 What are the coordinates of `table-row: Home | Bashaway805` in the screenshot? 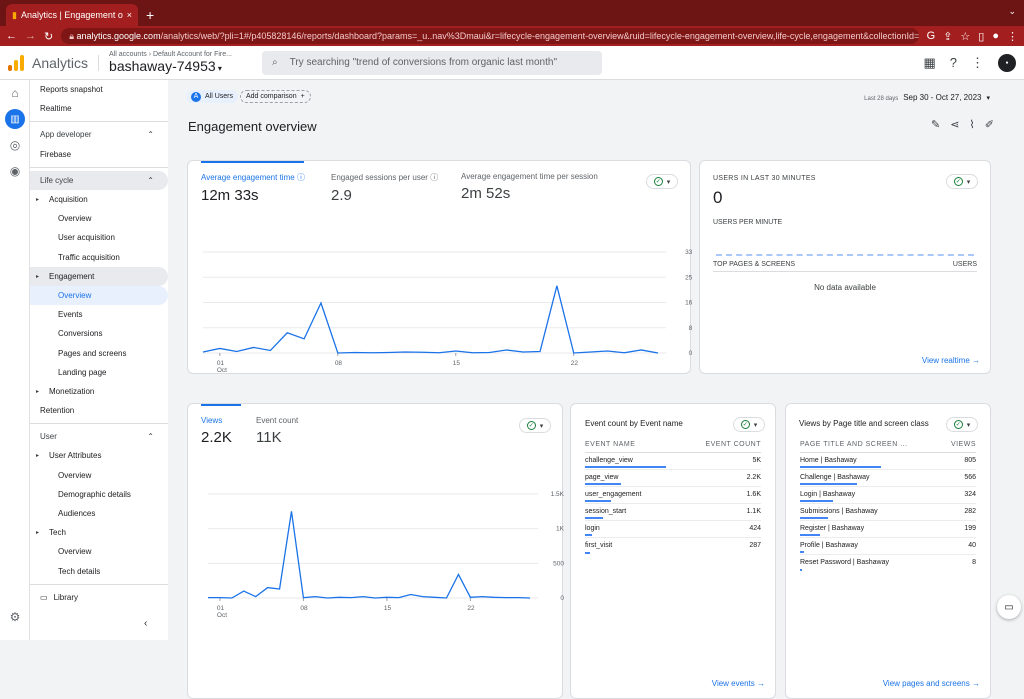 It's located at (888, 461).